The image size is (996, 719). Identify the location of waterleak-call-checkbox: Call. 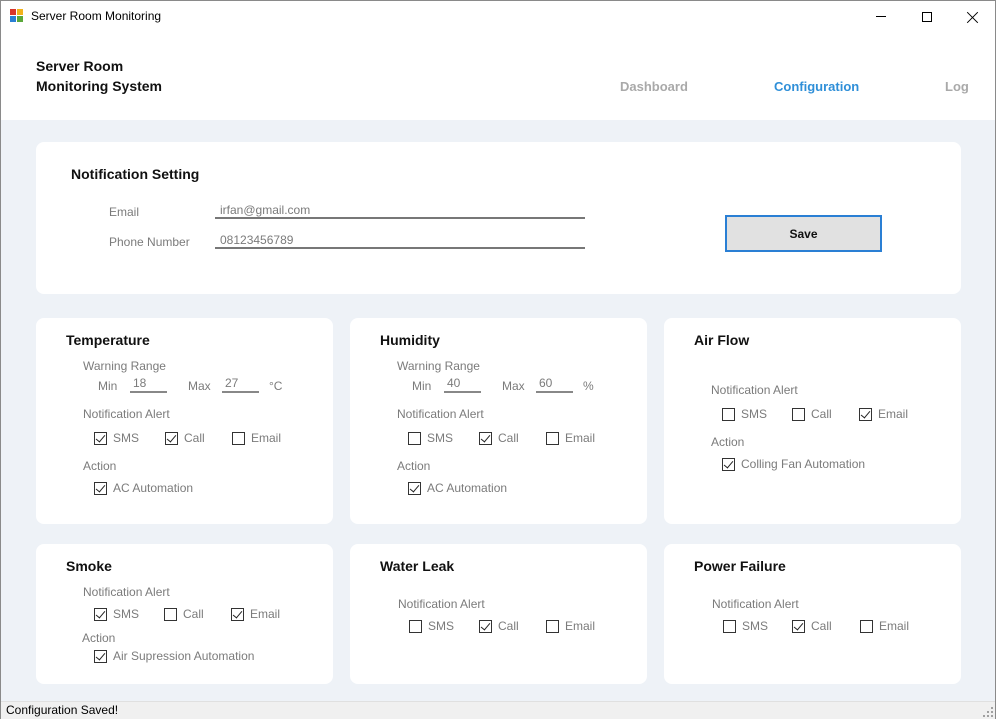
(499, 626).